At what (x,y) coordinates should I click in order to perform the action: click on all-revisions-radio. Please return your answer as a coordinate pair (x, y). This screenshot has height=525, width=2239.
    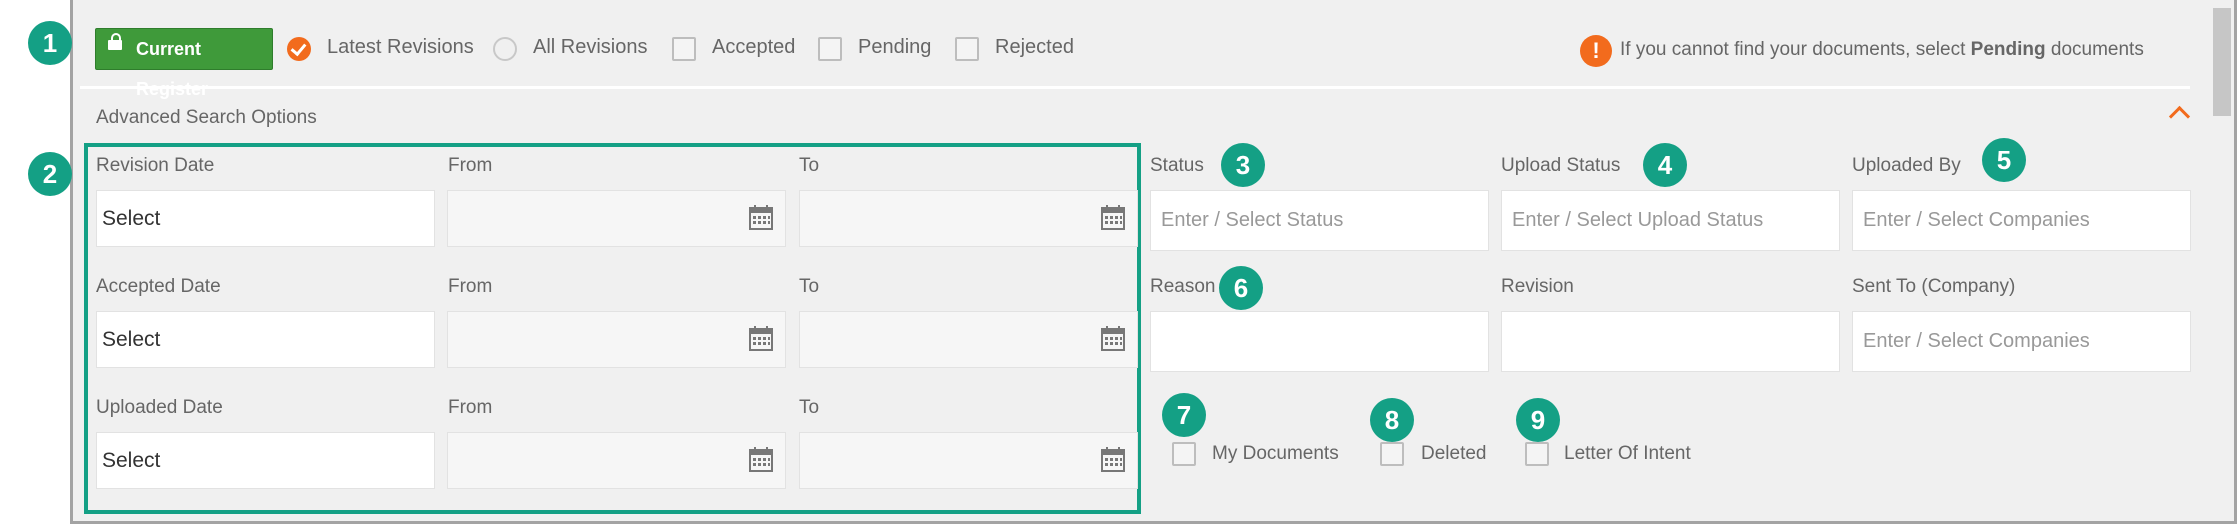
    Looking at the image, I should click on (505, 49).